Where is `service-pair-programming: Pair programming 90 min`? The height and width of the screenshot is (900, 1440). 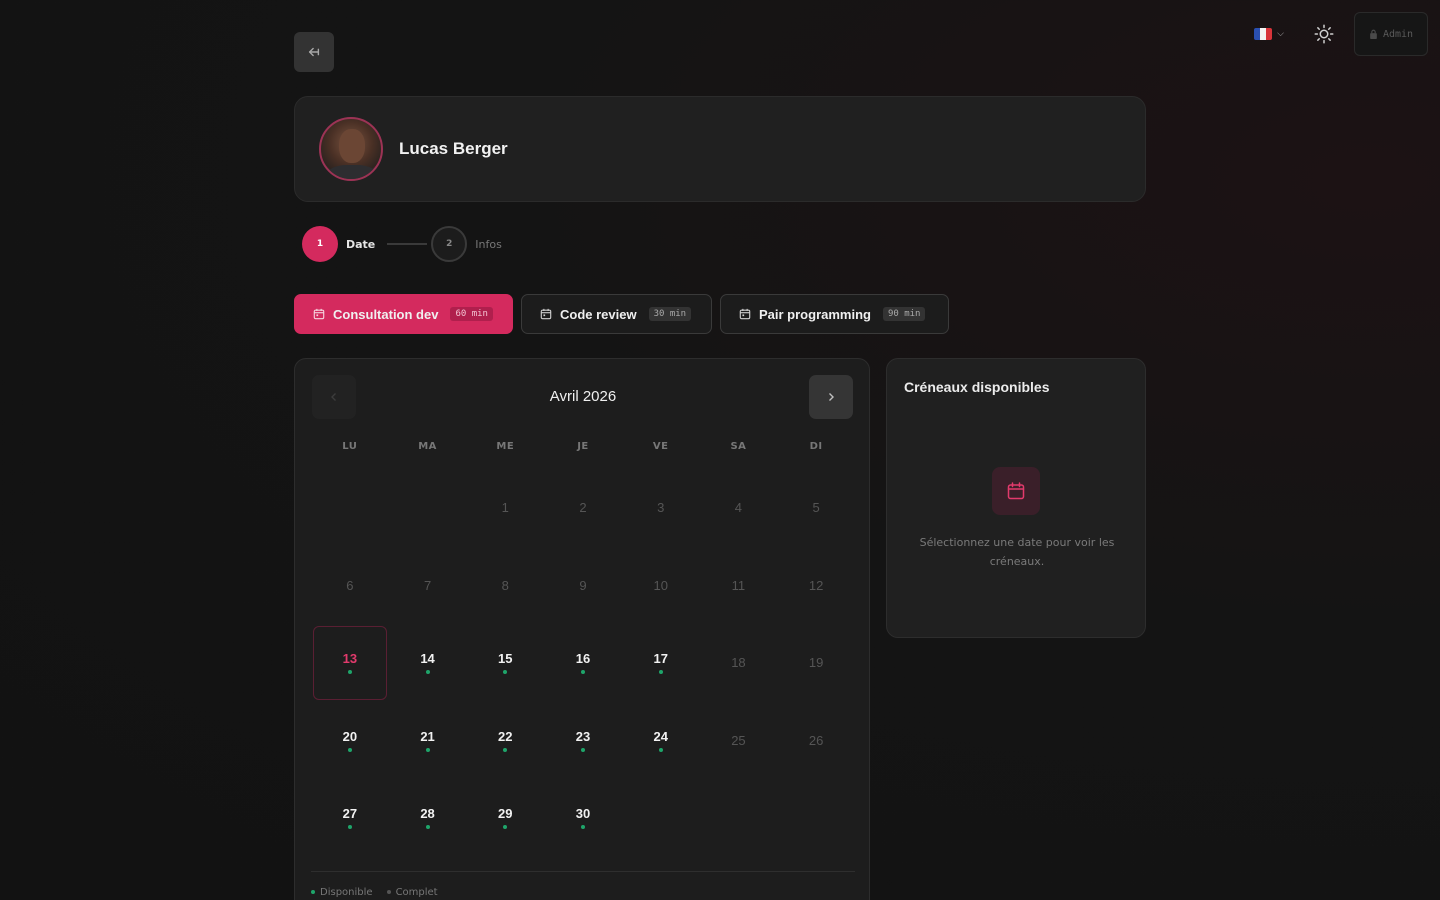 service-pair-programming: Pair programming 90 min is located at coordinates (834, 314).